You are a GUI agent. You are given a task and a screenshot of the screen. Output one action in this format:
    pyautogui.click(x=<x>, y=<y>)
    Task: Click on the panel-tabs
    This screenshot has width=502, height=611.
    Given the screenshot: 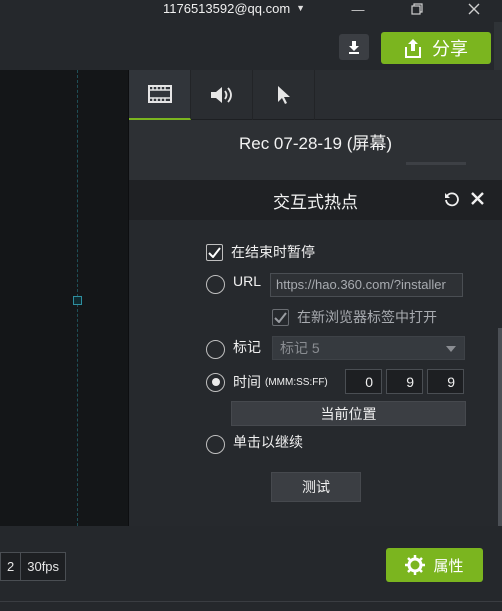 What is the action you would take?
    pyautogui.click(x=315, y=95)
    